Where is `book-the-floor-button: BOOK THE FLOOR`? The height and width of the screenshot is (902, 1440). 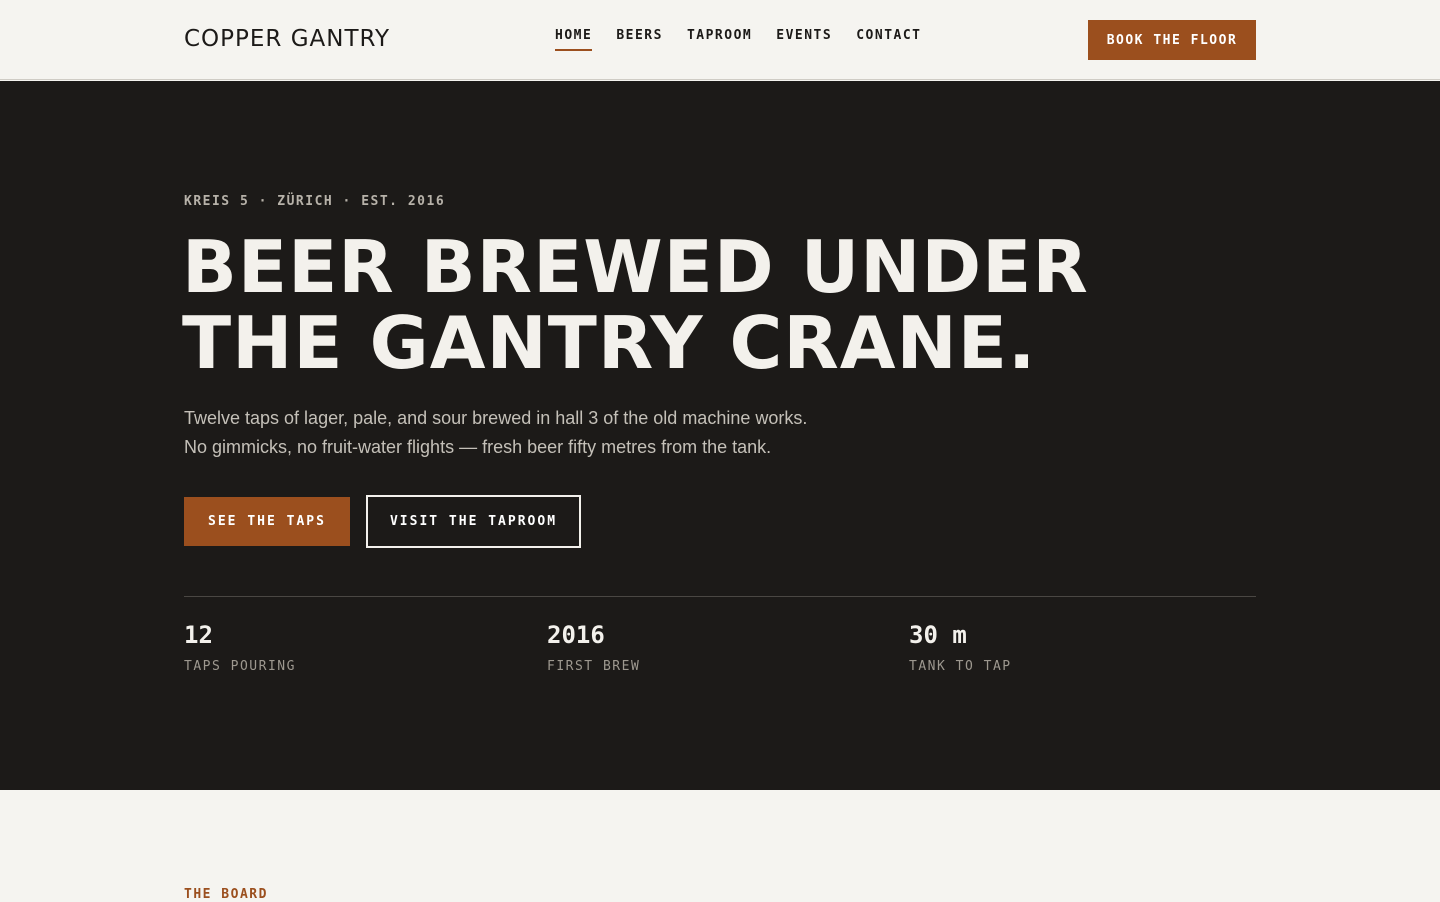 book-the-floor-button: BOOK THE FLOOR is located at coordinates (1172, 40).